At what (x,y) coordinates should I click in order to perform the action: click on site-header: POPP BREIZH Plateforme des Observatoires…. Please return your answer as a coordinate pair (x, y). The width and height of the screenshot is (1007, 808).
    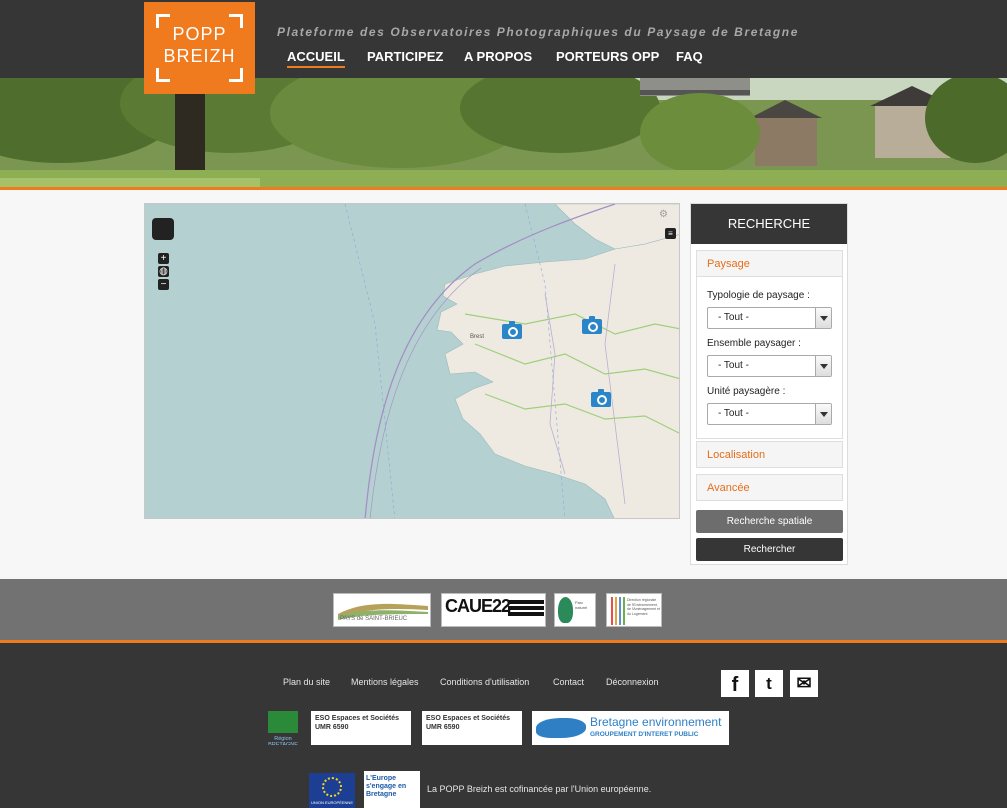
    Looking at the image, I should click on (503, 47).